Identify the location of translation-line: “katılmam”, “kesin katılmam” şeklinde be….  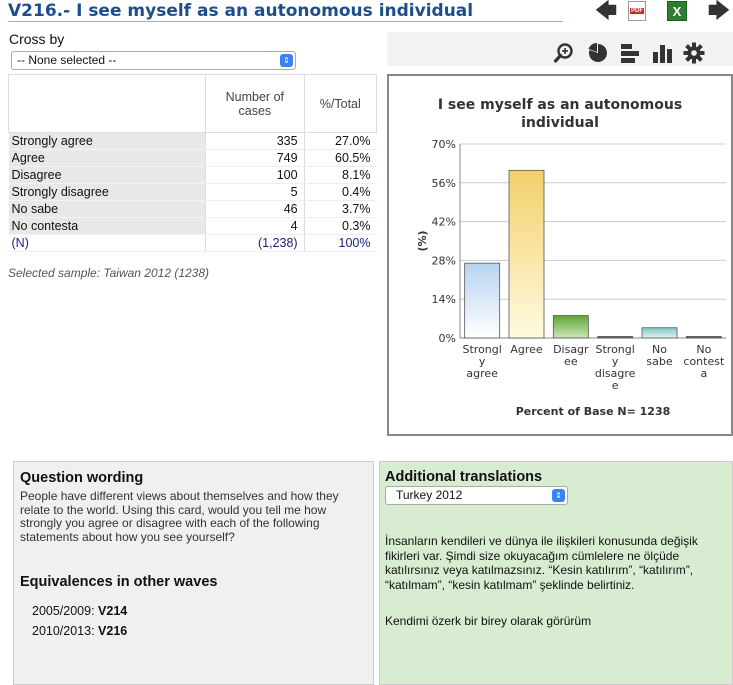
(510, 584).